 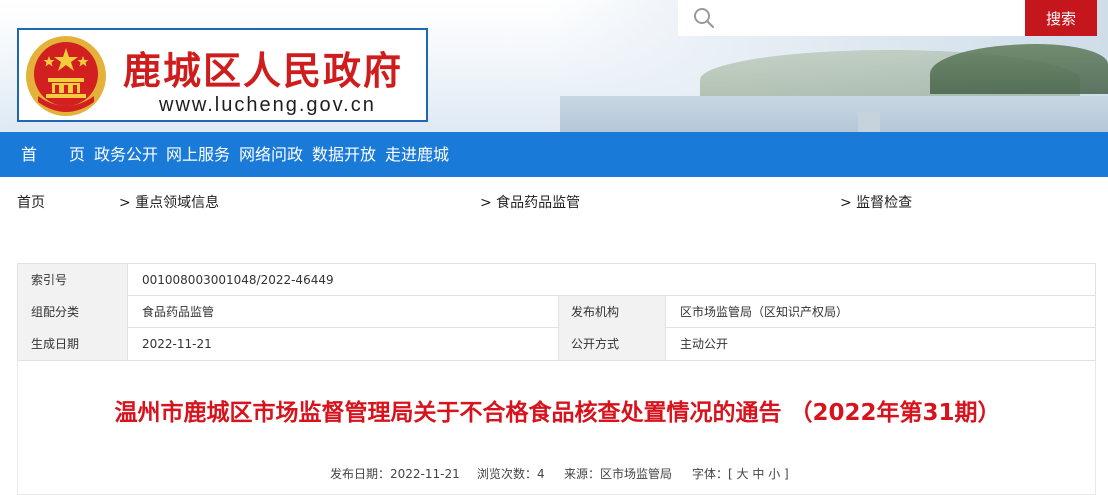 What do you see at coordinates (66, 76) in the screenshot?
I see `national-emblem-icon` at bounding box center [66, 76].